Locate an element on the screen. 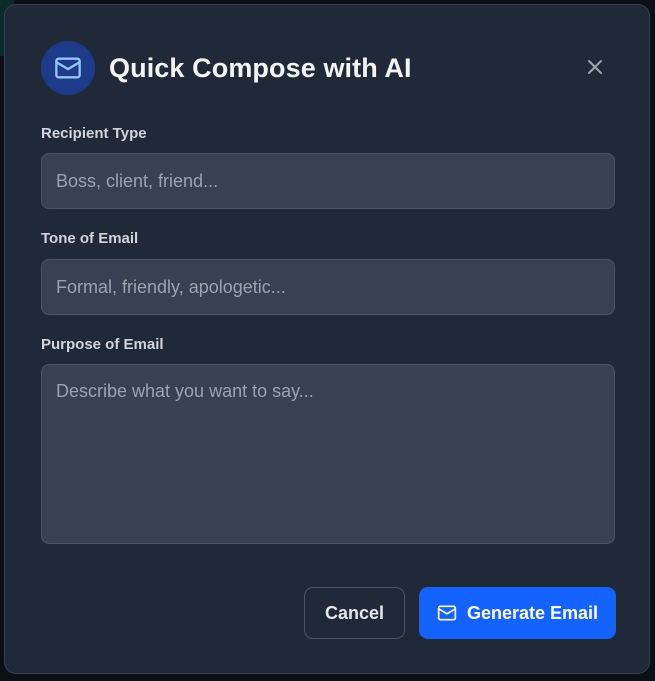  recipient-type-label: Recipient Type is located at coordinates (94, 133).